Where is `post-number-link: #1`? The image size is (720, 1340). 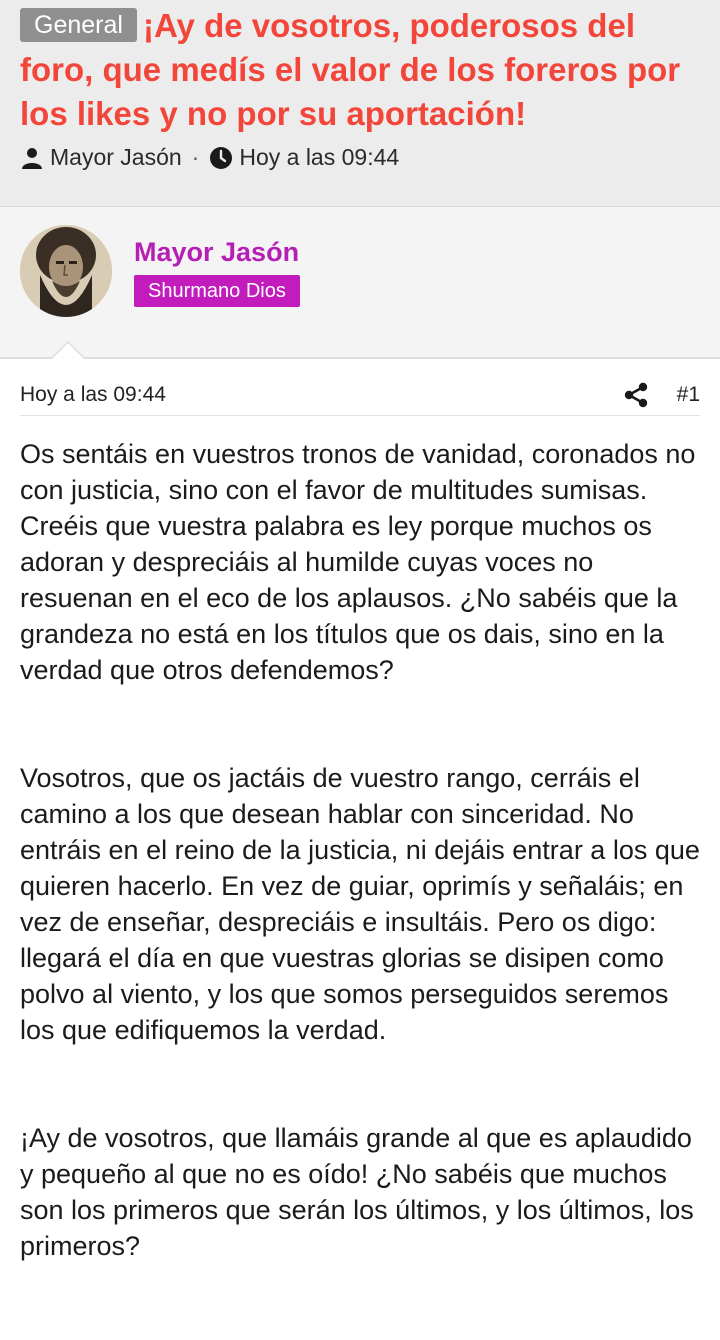 post-number-link: #1 is located at coordinates (688, 395).